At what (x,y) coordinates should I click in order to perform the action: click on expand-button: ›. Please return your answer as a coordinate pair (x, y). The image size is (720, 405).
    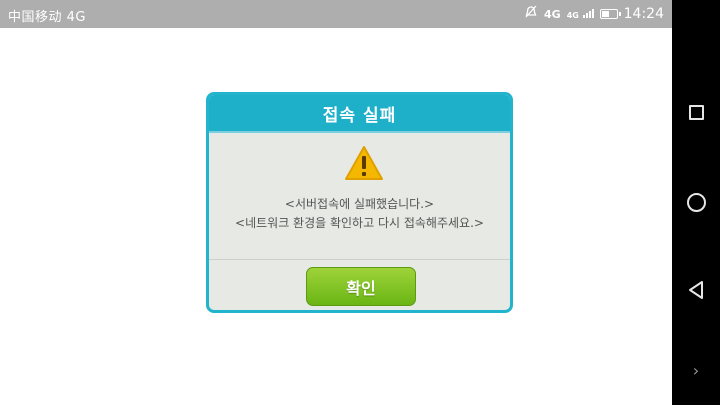
    Looking at the image, I should click on (696, 370).